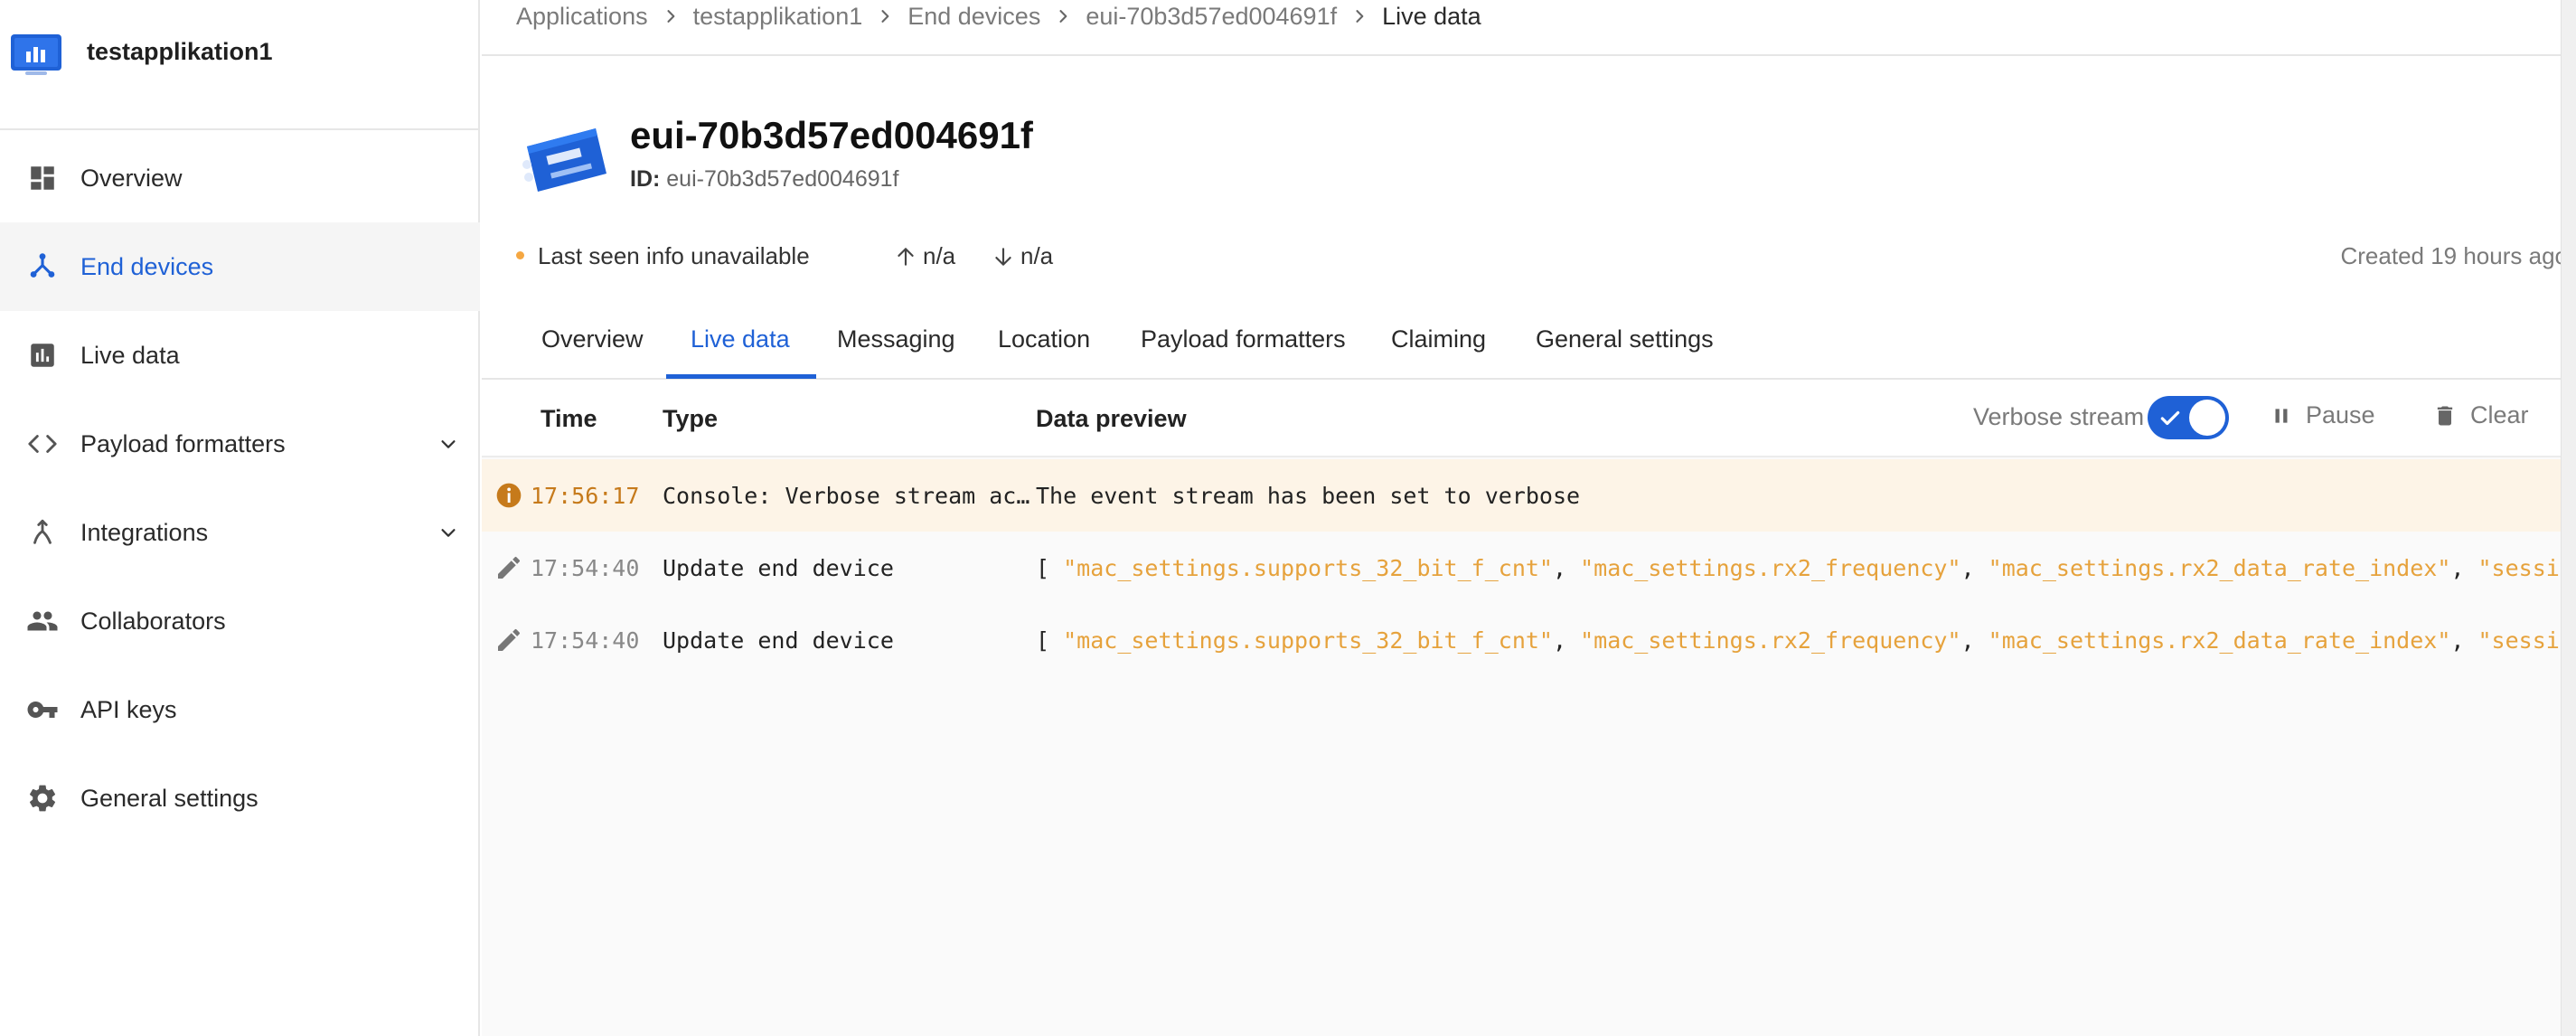 The image size is (2576, 1036). What do you see at coordinates (2170, 418) in the screenshot?
I see `check-icon` at bounding box center [2170, 418].